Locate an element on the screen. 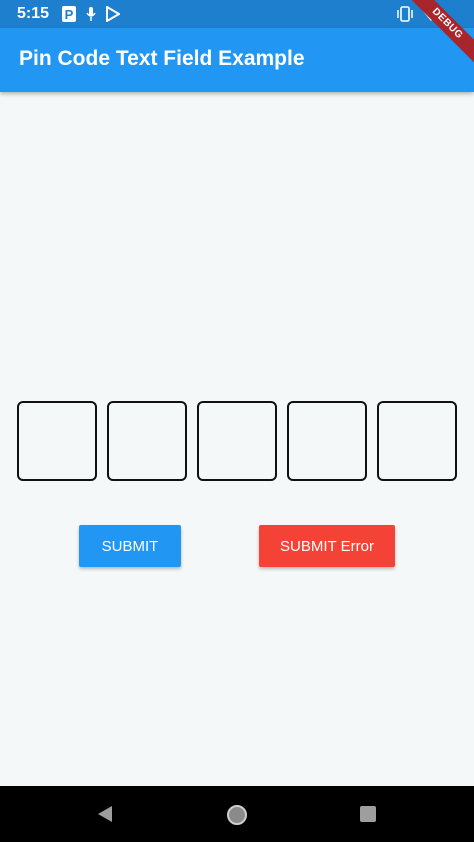 This screenshot has width=474, height=842. home-icon is located at coordinates (237, 815).